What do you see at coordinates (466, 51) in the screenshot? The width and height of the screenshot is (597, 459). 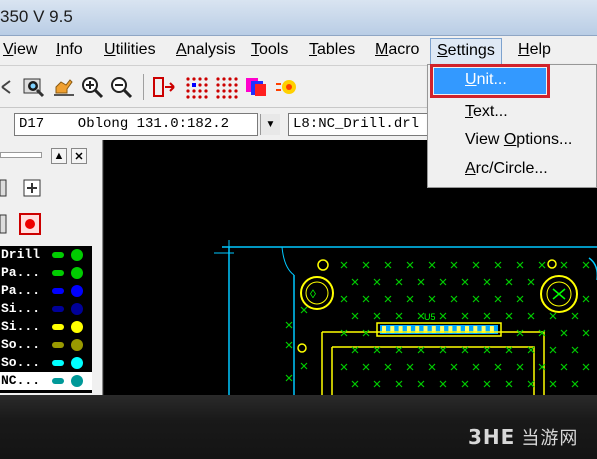 I see `menu-settings: Settings` at bounding box center [466, 51].